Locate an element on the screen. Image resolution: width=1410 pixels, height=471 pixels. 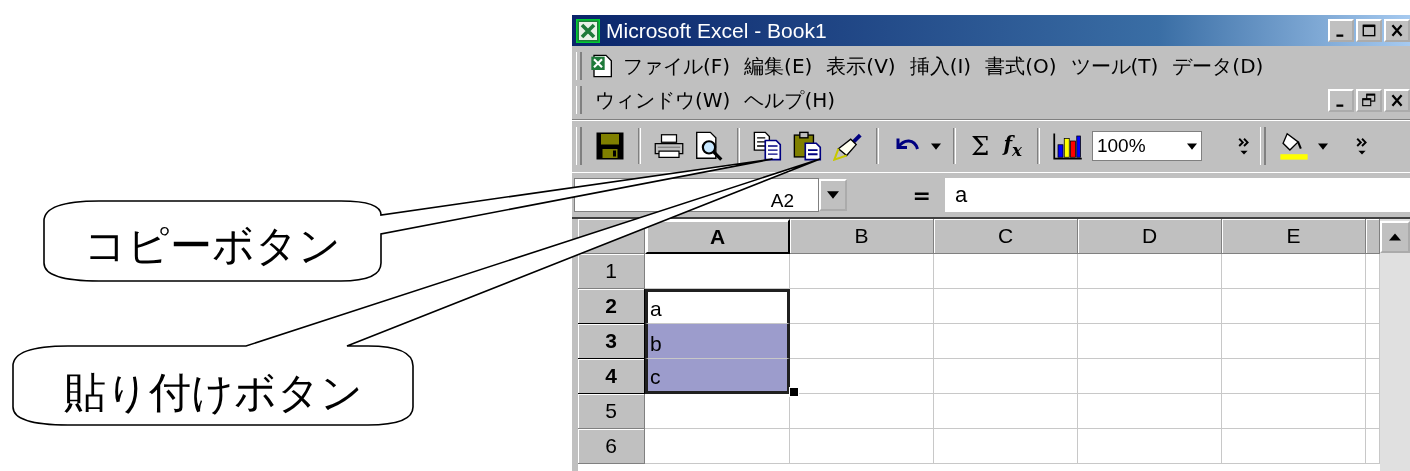
menu-item: データ(D) is located at coordinates (1220, 66).